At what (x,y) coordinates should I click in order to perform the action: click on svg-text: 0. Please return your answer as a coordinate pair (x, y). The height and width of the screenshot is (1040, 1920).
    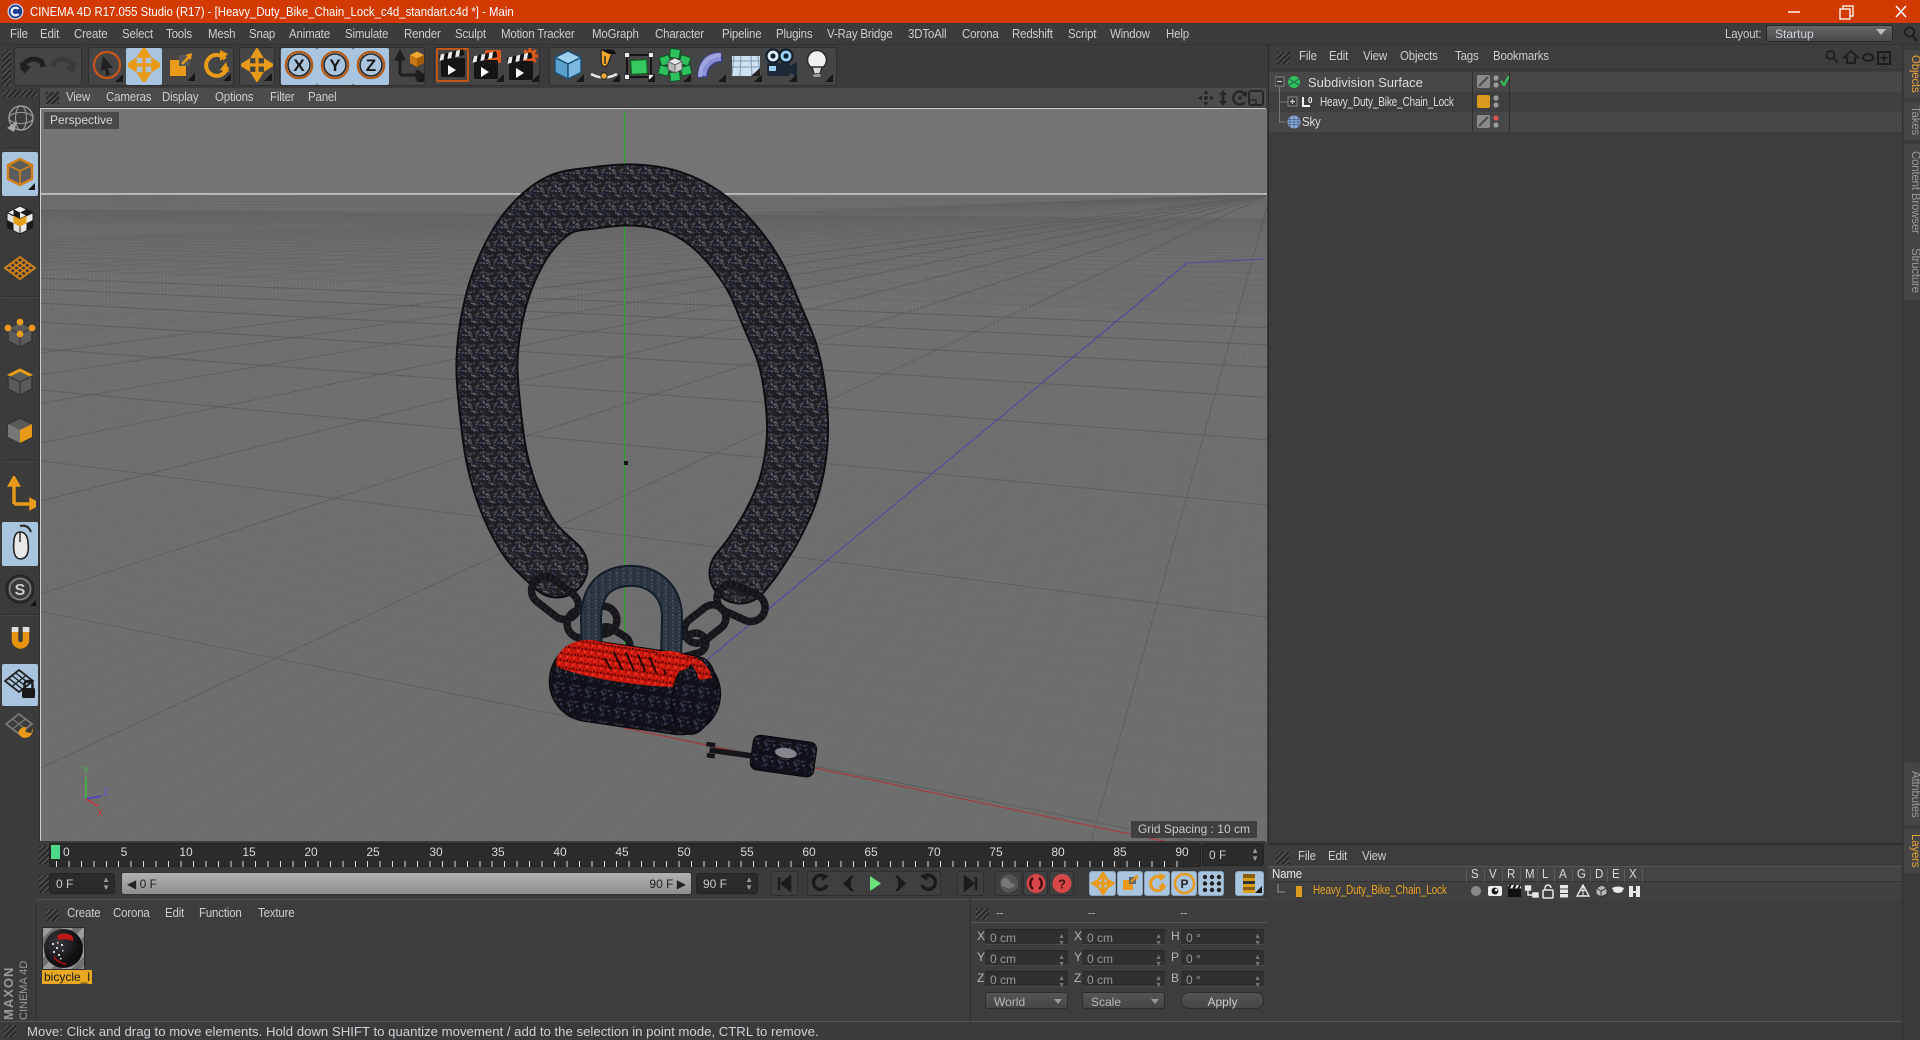
    Looking at the image, I should click on (1310, 100).